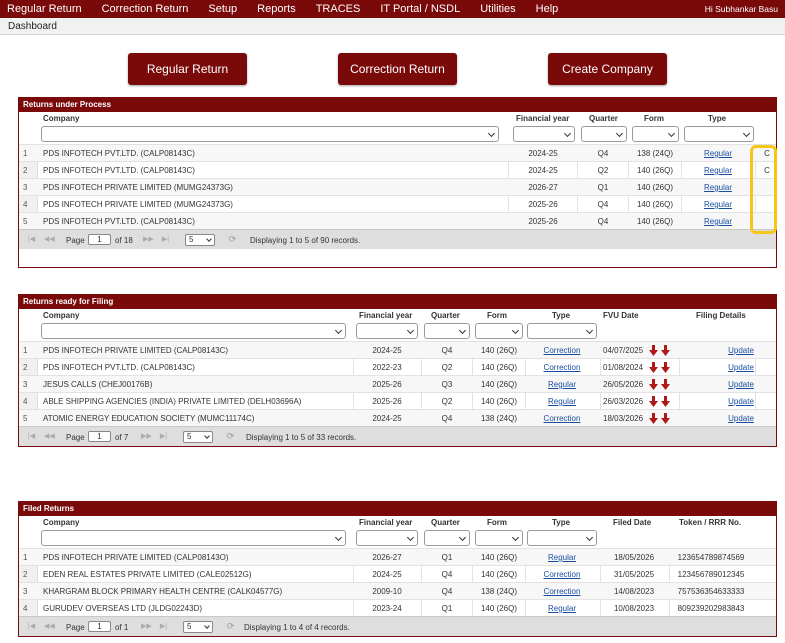  I want to click on menu-help: Help, so click(547, 9).